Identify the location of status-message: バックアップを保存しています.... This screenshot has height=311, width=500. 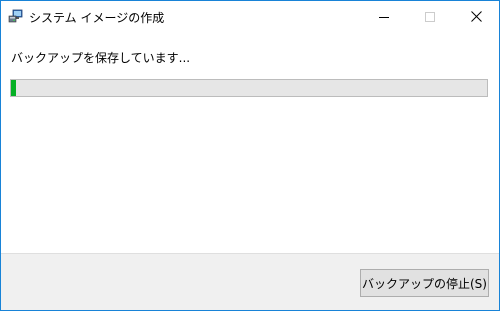
(101, 58).